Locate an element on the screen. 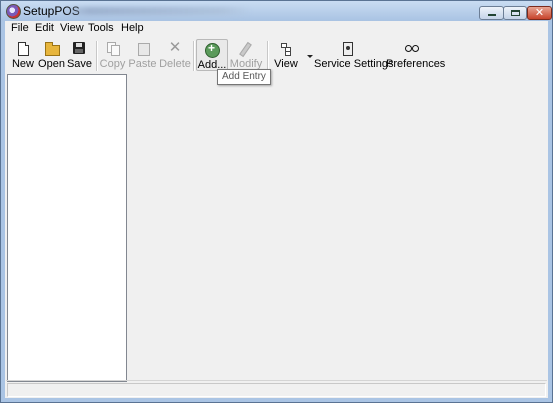 Image resolution: width=553 pixels, height=403 pixels. view-button-label: View is located at coordinates (286, 64).